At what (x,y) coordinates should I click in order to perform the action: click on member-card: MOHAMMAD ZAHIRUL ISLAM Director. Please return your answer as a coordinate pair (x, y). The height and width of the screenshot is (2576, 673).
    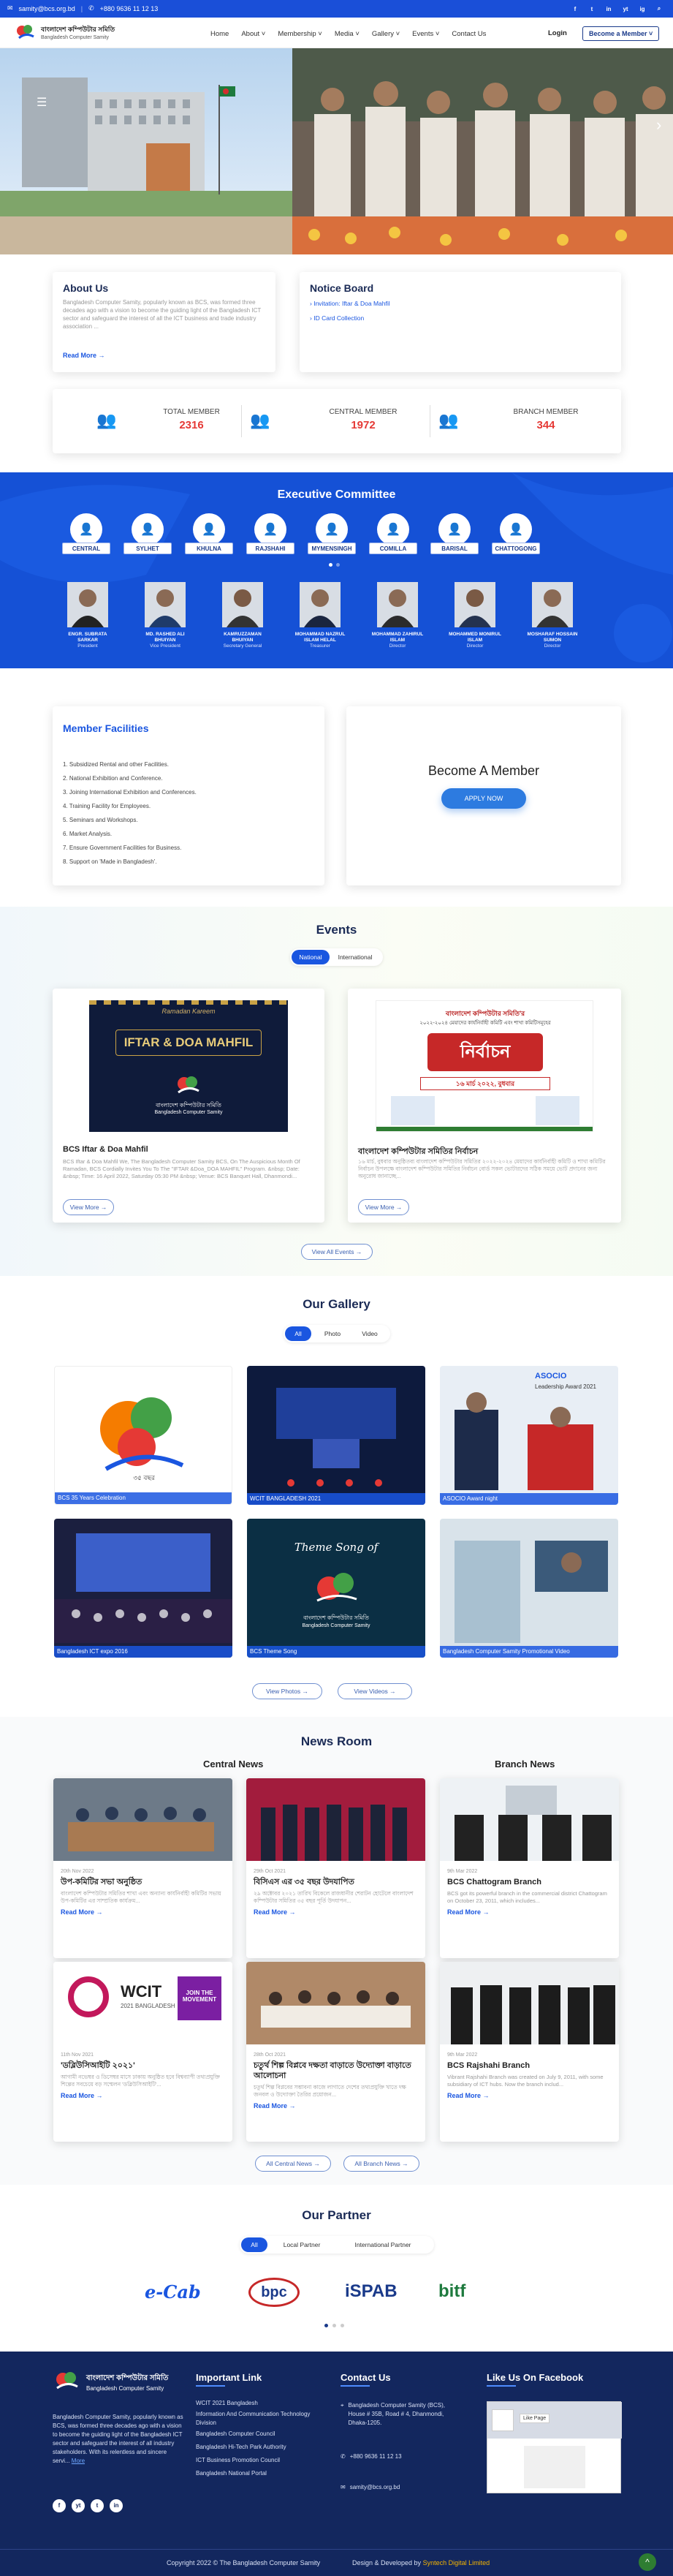
    Looking at the image, I should click on (397, 615).